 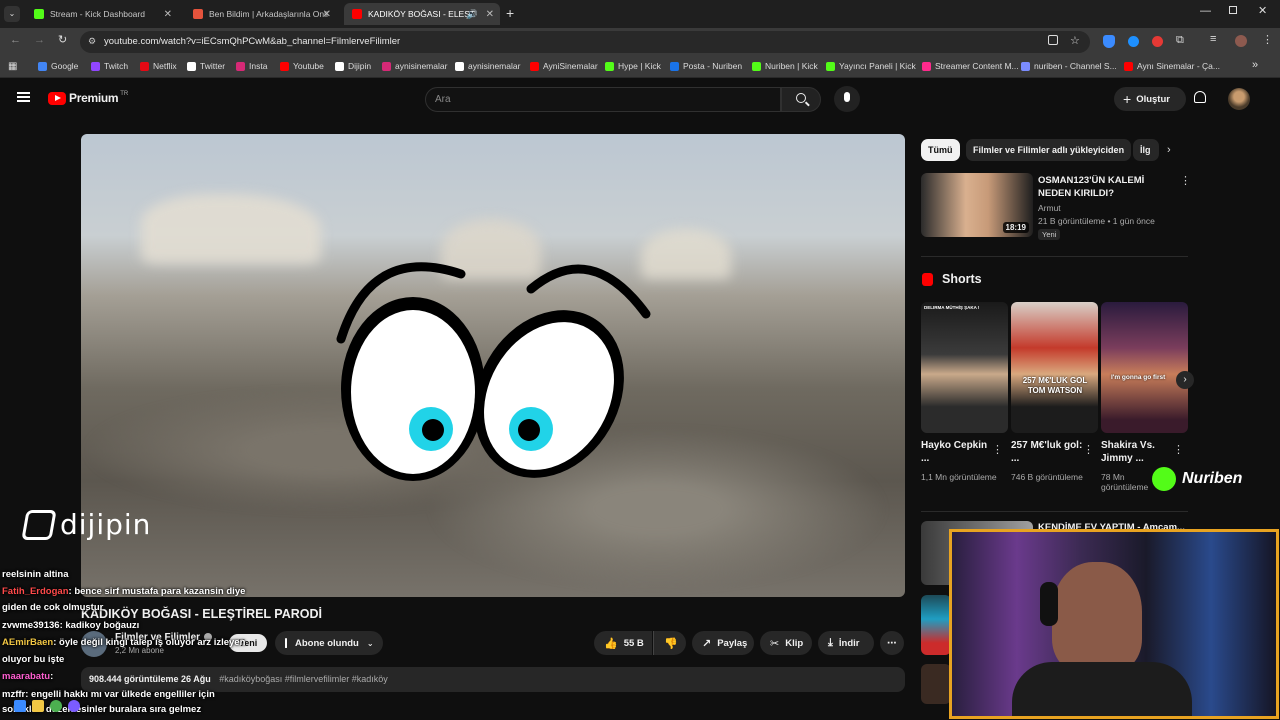 I want to click on watermark-text: dijipin, so click(x=106, y=524).